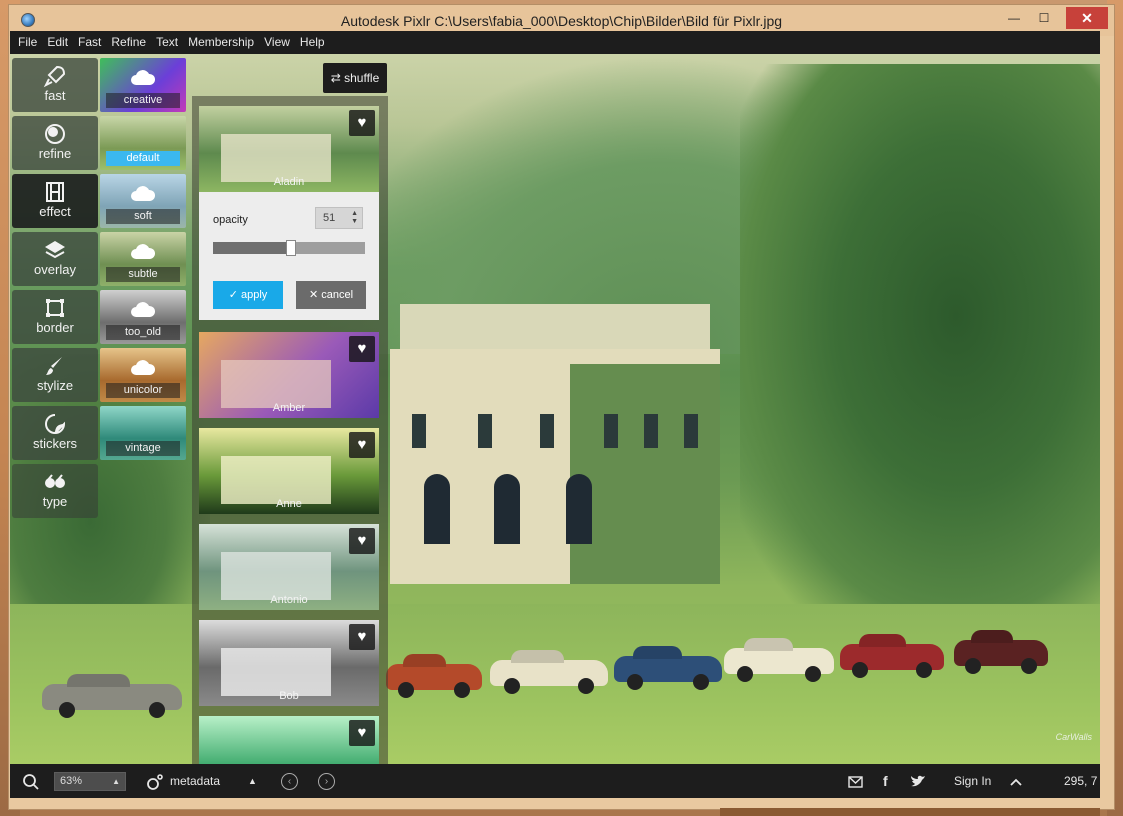  What do you see at coordinates (918, 781) in the screenshot?
I see `twitter-icon` at bounding box center [918, 781].